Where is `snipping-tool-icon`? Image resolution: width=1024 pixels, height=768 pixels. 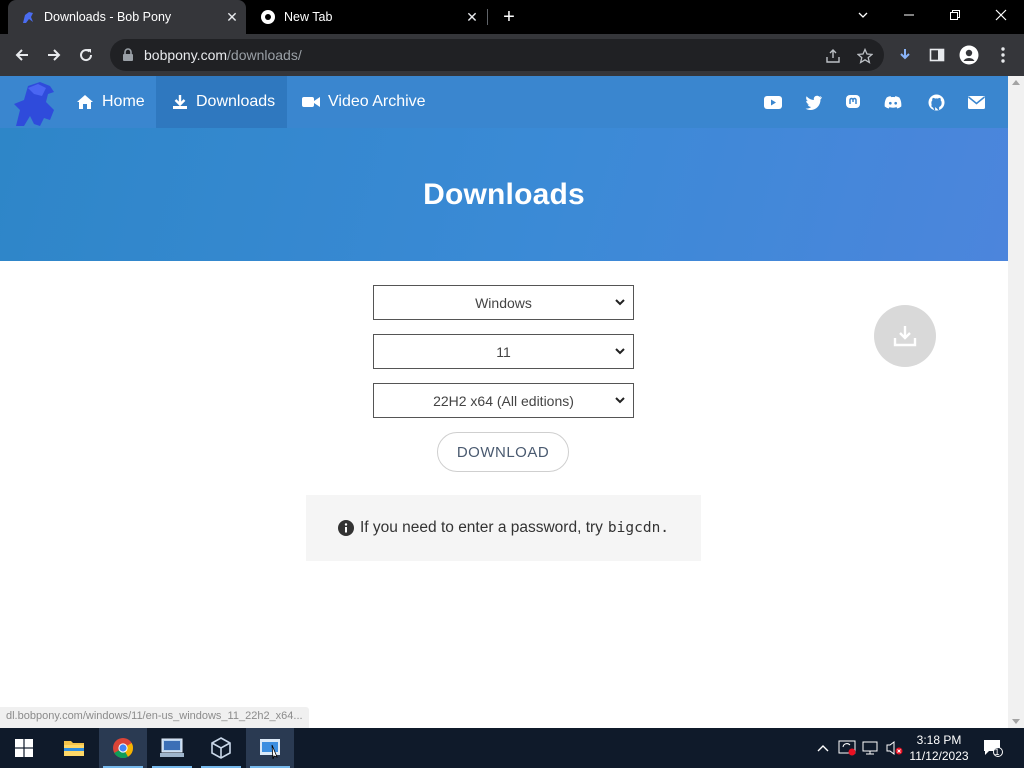
snipping-tool-icon is located at coordinates (270, 748).